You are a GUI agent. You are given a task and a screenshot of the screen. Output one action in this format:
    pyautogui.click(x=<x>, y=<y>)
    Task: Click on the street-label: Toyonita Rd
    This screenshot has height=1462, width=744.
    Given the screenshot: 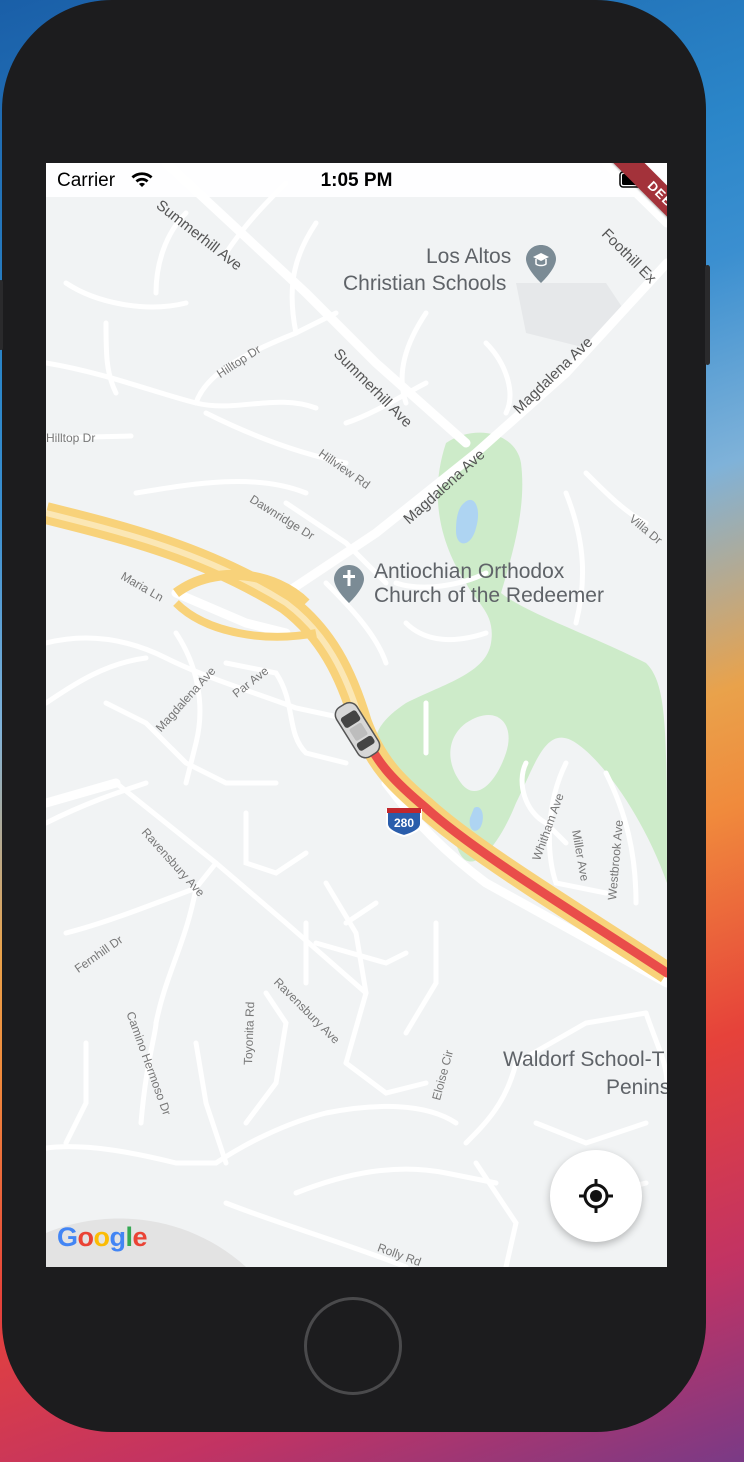 What is the action you would take?
    pyautogui.click(x=249, y=1033)
    